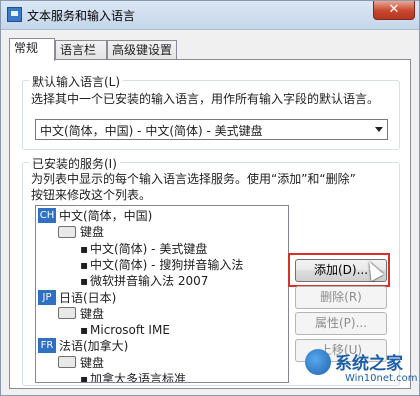 Image resolution: width=420 pixels, height=396 pixels. What do you see at coordinates (205, 99) in the screenshot?
I see `default-language-description: 选择其中一个已安装的输入语言，用作所有输入字段的默认语言。` at bounding box center [205, 99].